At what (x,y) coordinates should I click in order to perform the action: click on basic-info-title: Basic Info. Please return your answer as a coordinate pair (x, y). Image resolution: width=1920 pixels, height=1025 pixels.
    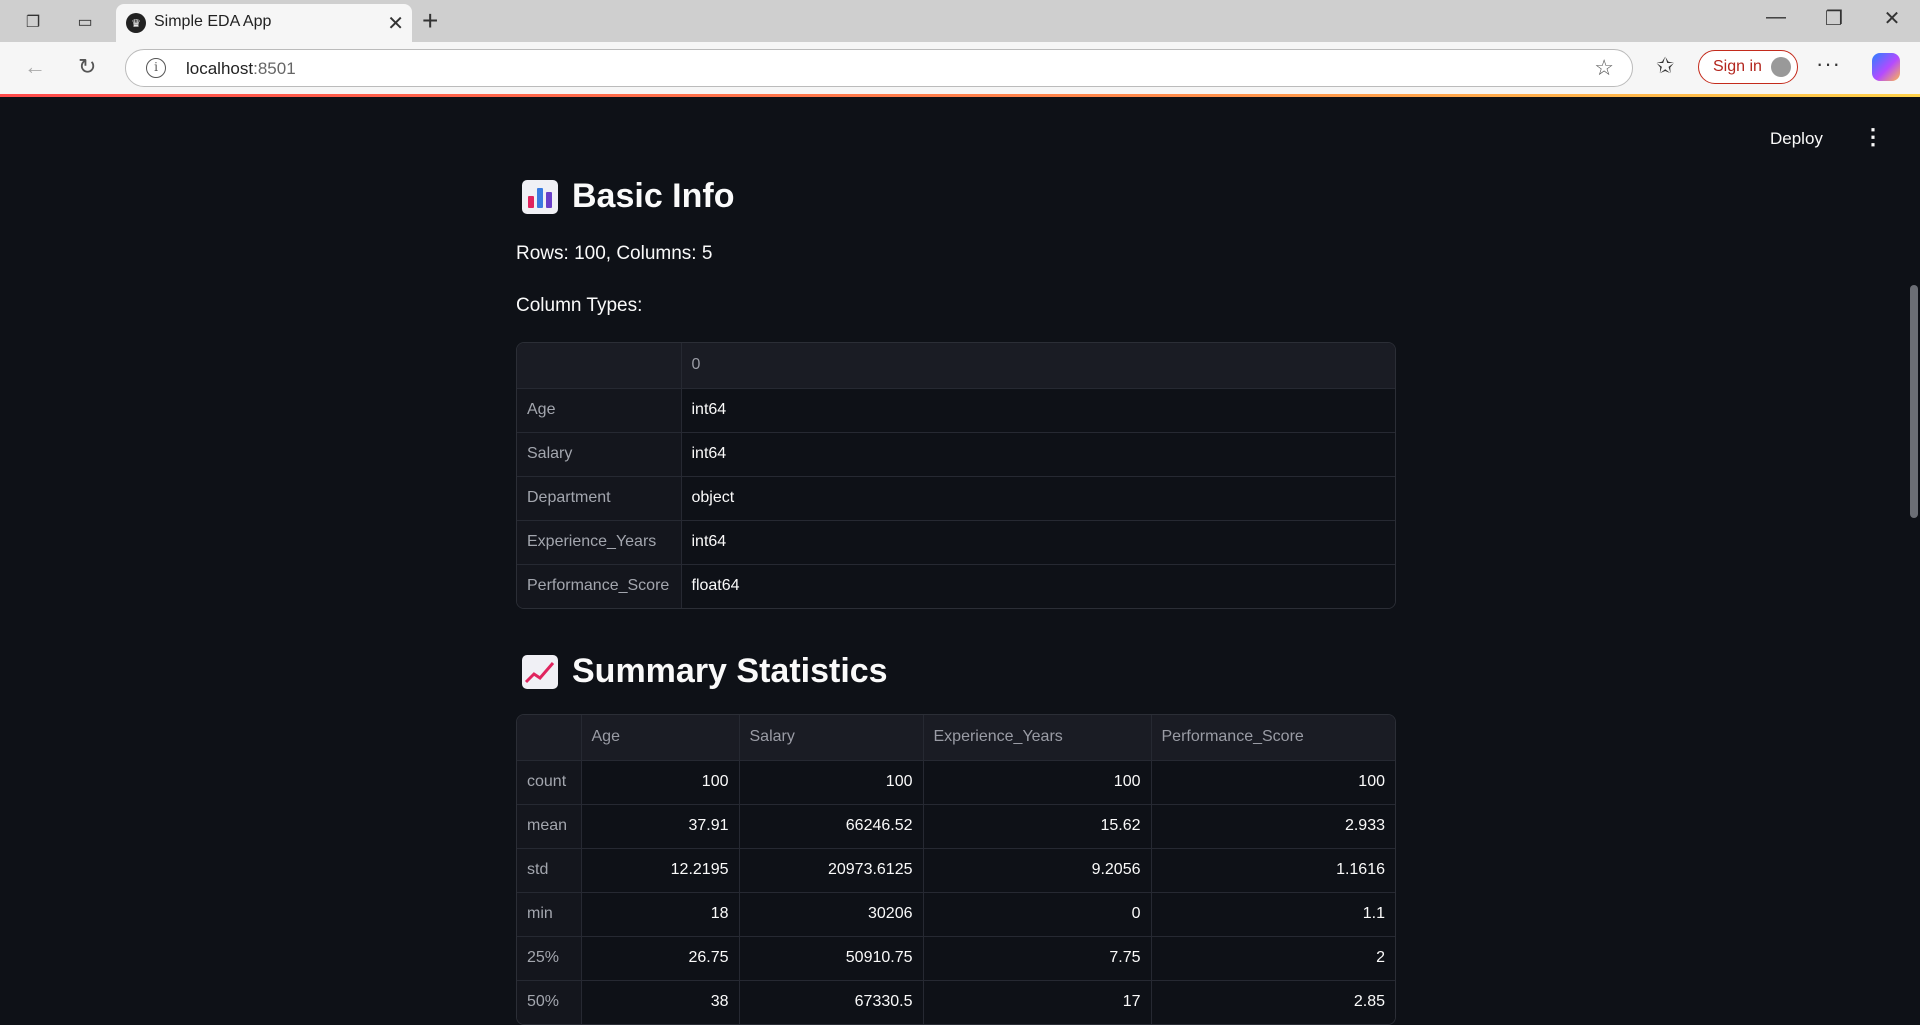
    Looking at the image, I should click on (653, 196).